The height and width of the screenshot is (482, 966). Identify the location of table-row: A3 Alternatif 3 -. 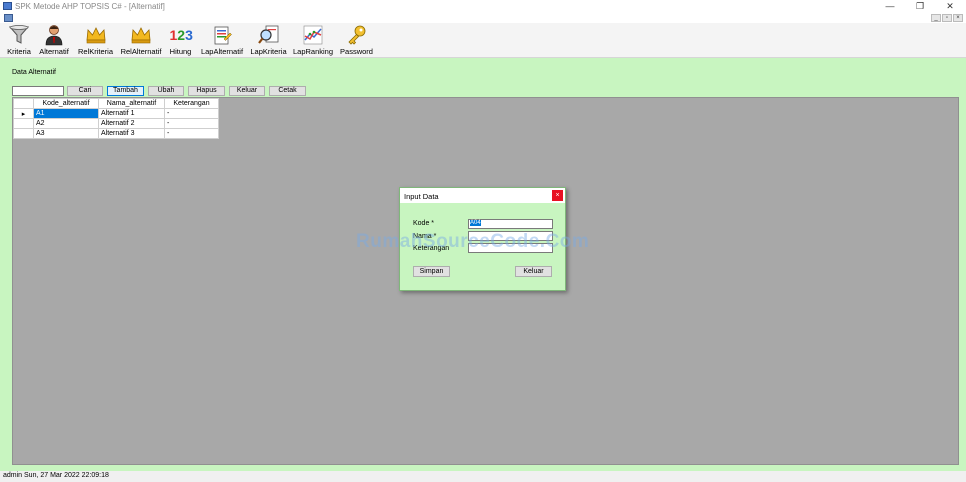
(116, 133).